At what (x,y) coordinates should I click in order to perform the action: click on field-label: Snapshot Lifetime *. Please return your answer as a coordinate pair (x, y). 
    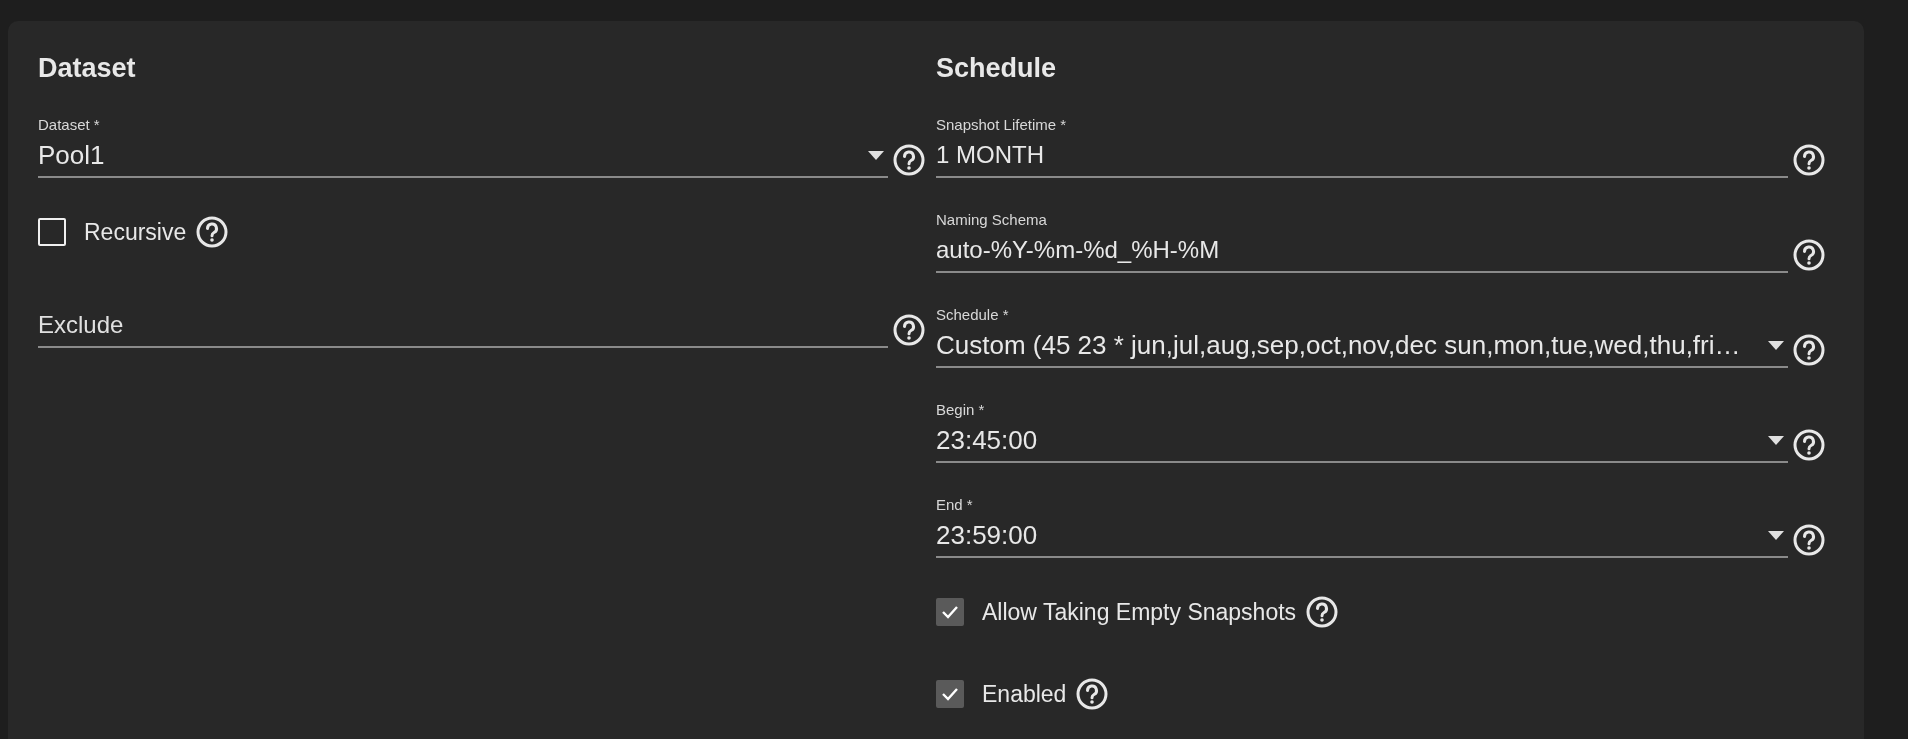
    Looking at the image, I should click on (1002, 125).